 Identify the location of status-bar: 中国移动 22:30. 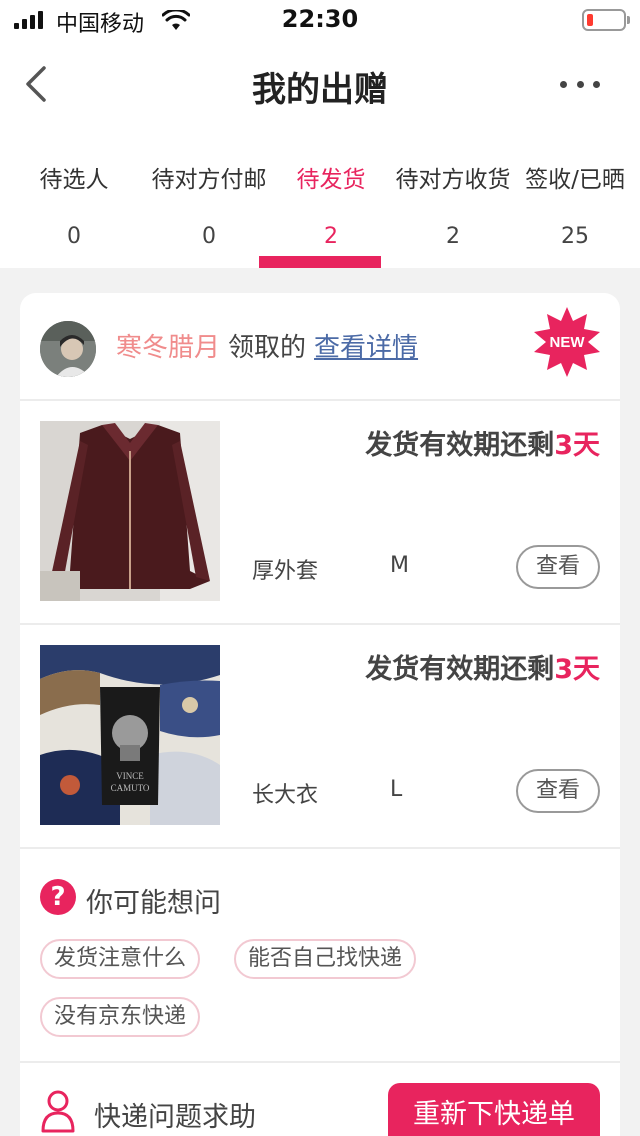
(320, 20).